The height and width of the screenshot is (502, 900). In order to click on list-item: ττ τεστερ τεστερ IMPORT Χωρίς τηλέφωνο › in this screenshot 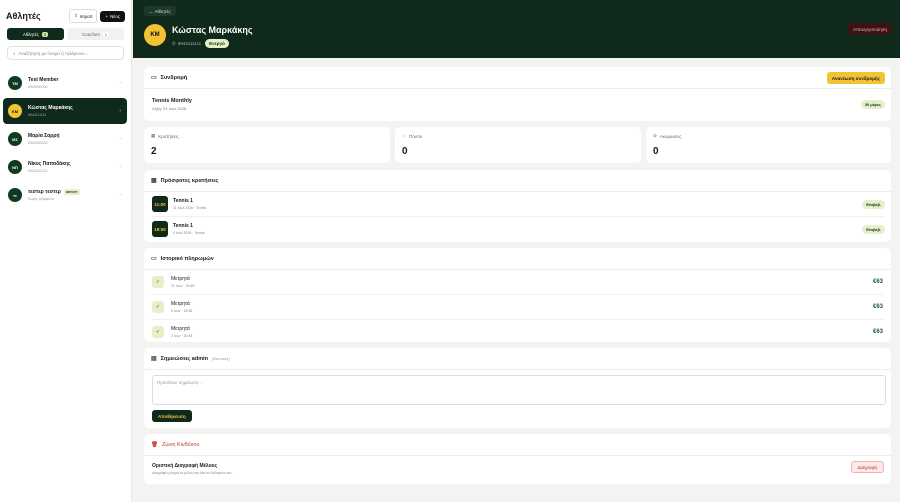, I will do `click(65, 195)`.